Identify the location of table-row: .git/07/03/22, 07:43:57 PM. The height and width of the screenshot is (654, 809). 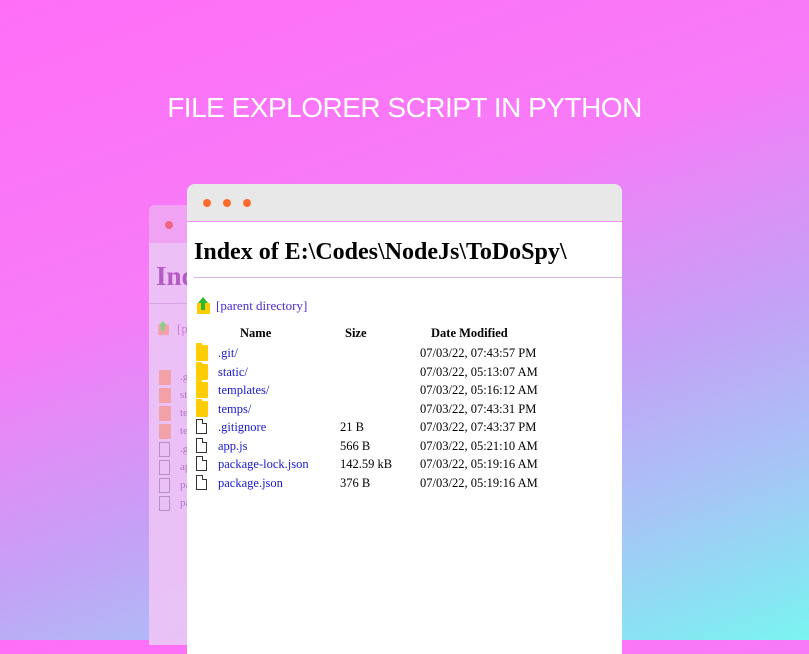
(406, 353).